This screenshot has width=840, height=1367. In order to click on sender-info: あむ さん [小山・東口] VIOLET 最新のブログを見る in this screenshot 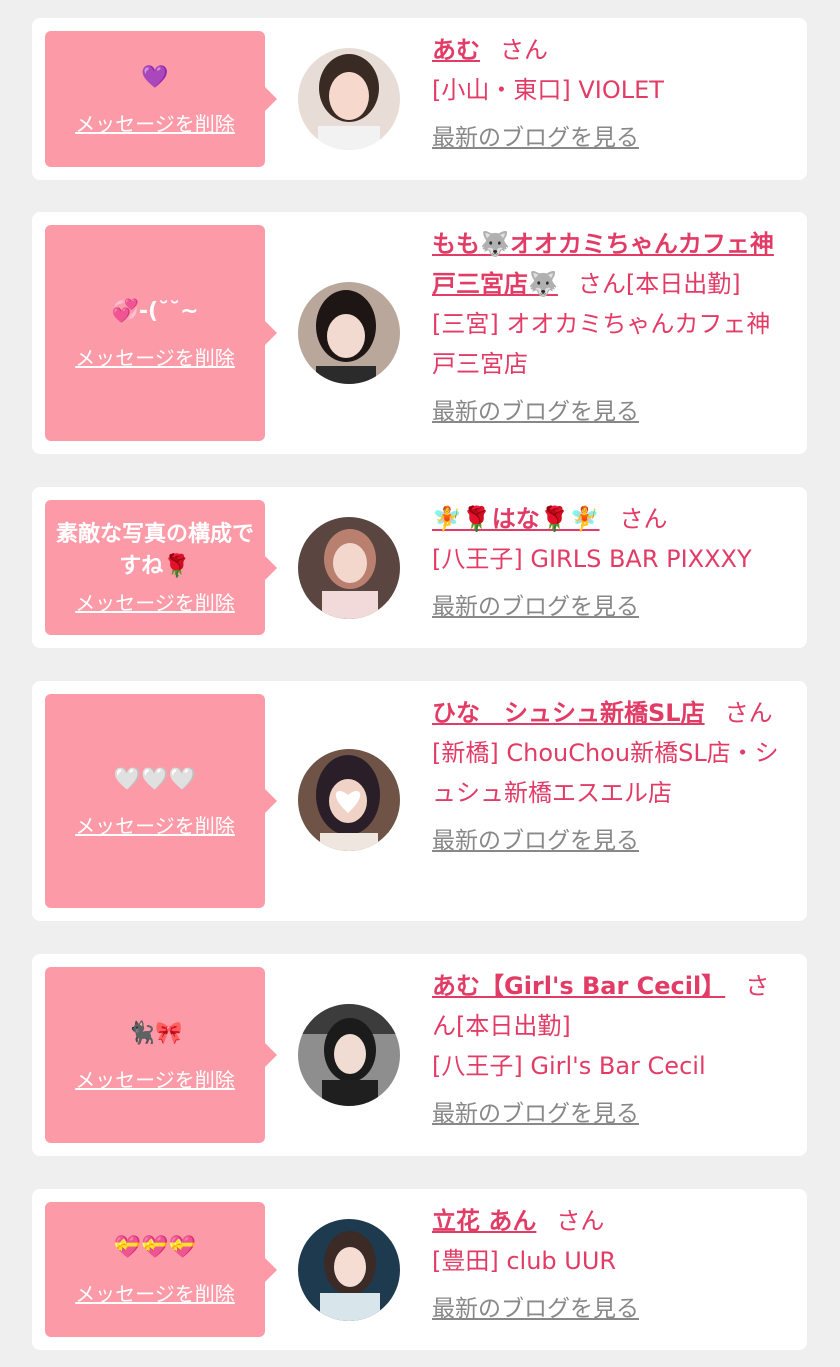, I will do `click(612, 94)`.